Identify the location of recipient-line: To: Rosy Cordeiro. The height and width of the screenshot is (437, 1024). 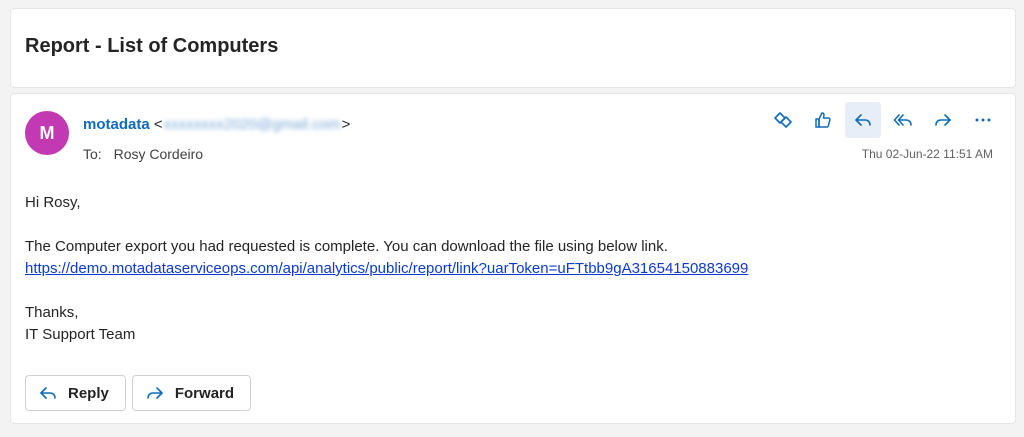
(143, 154).